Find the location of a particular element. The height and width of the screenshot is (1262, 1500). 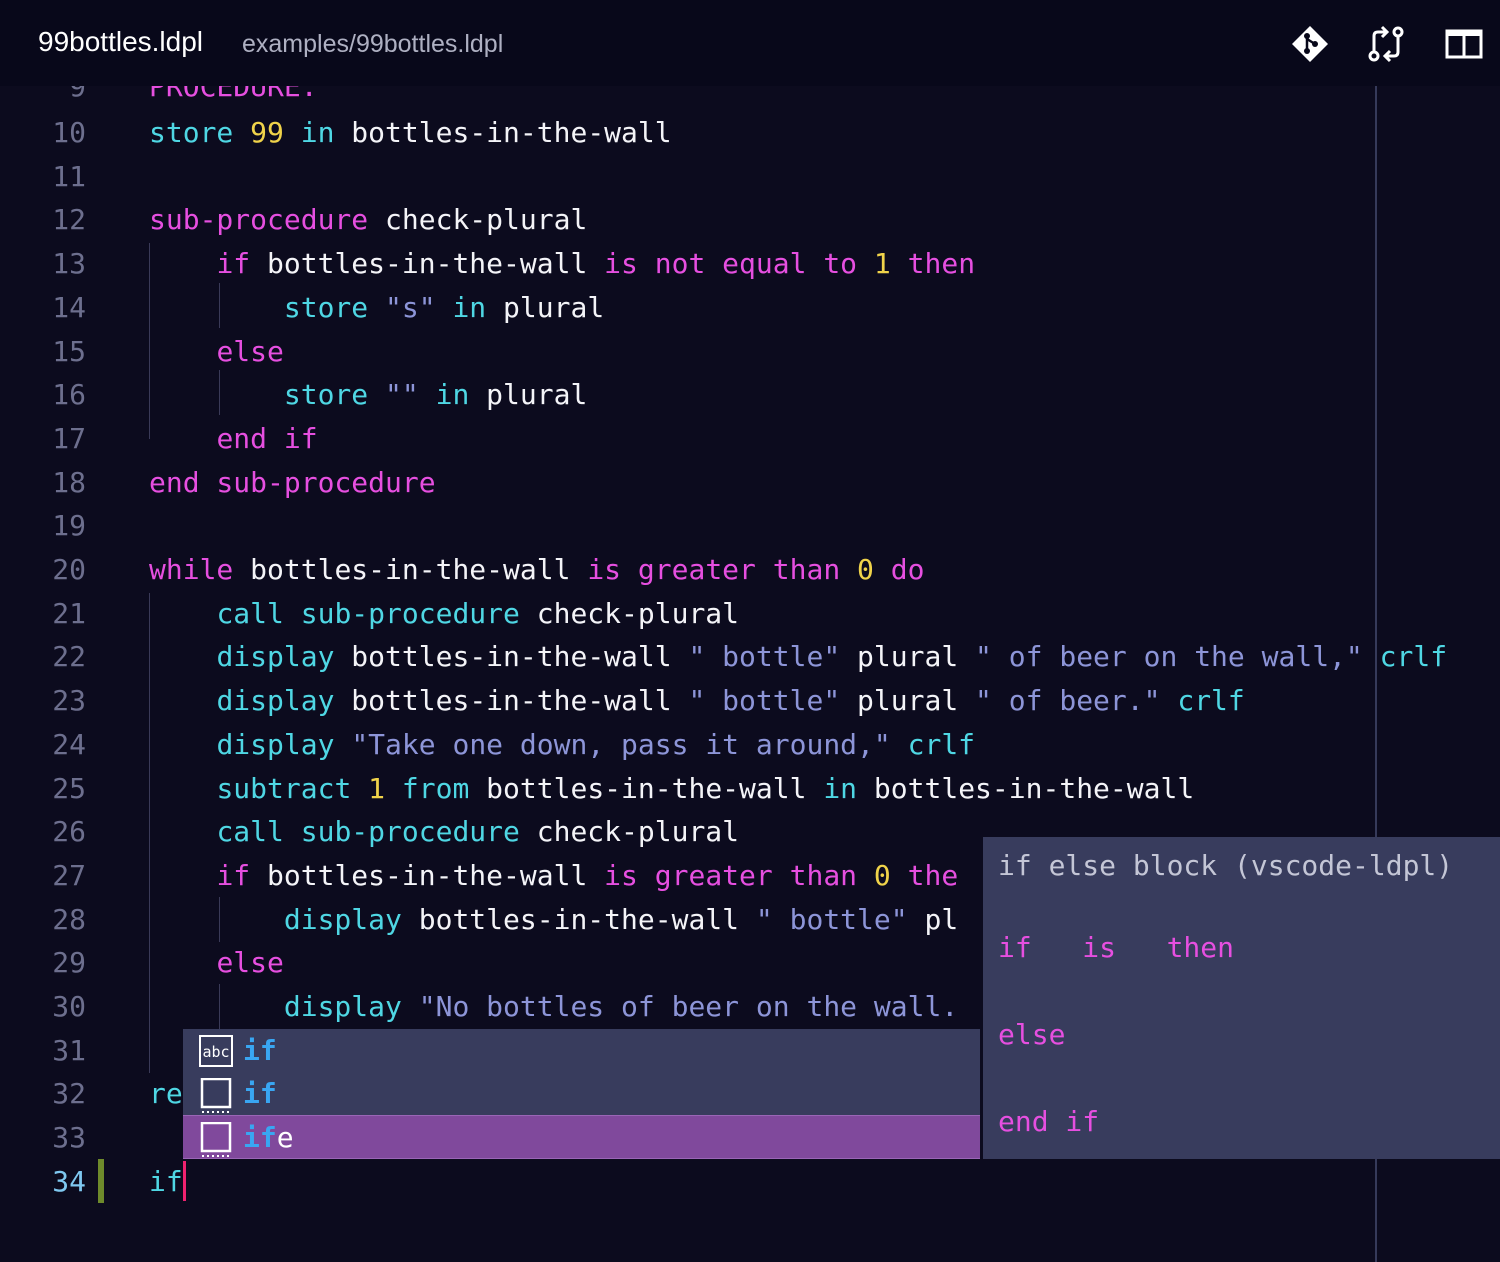

editor-tab-header: 99bottles.ldpl examples/99bottles.ldpl is located at coordinates (750, 43).